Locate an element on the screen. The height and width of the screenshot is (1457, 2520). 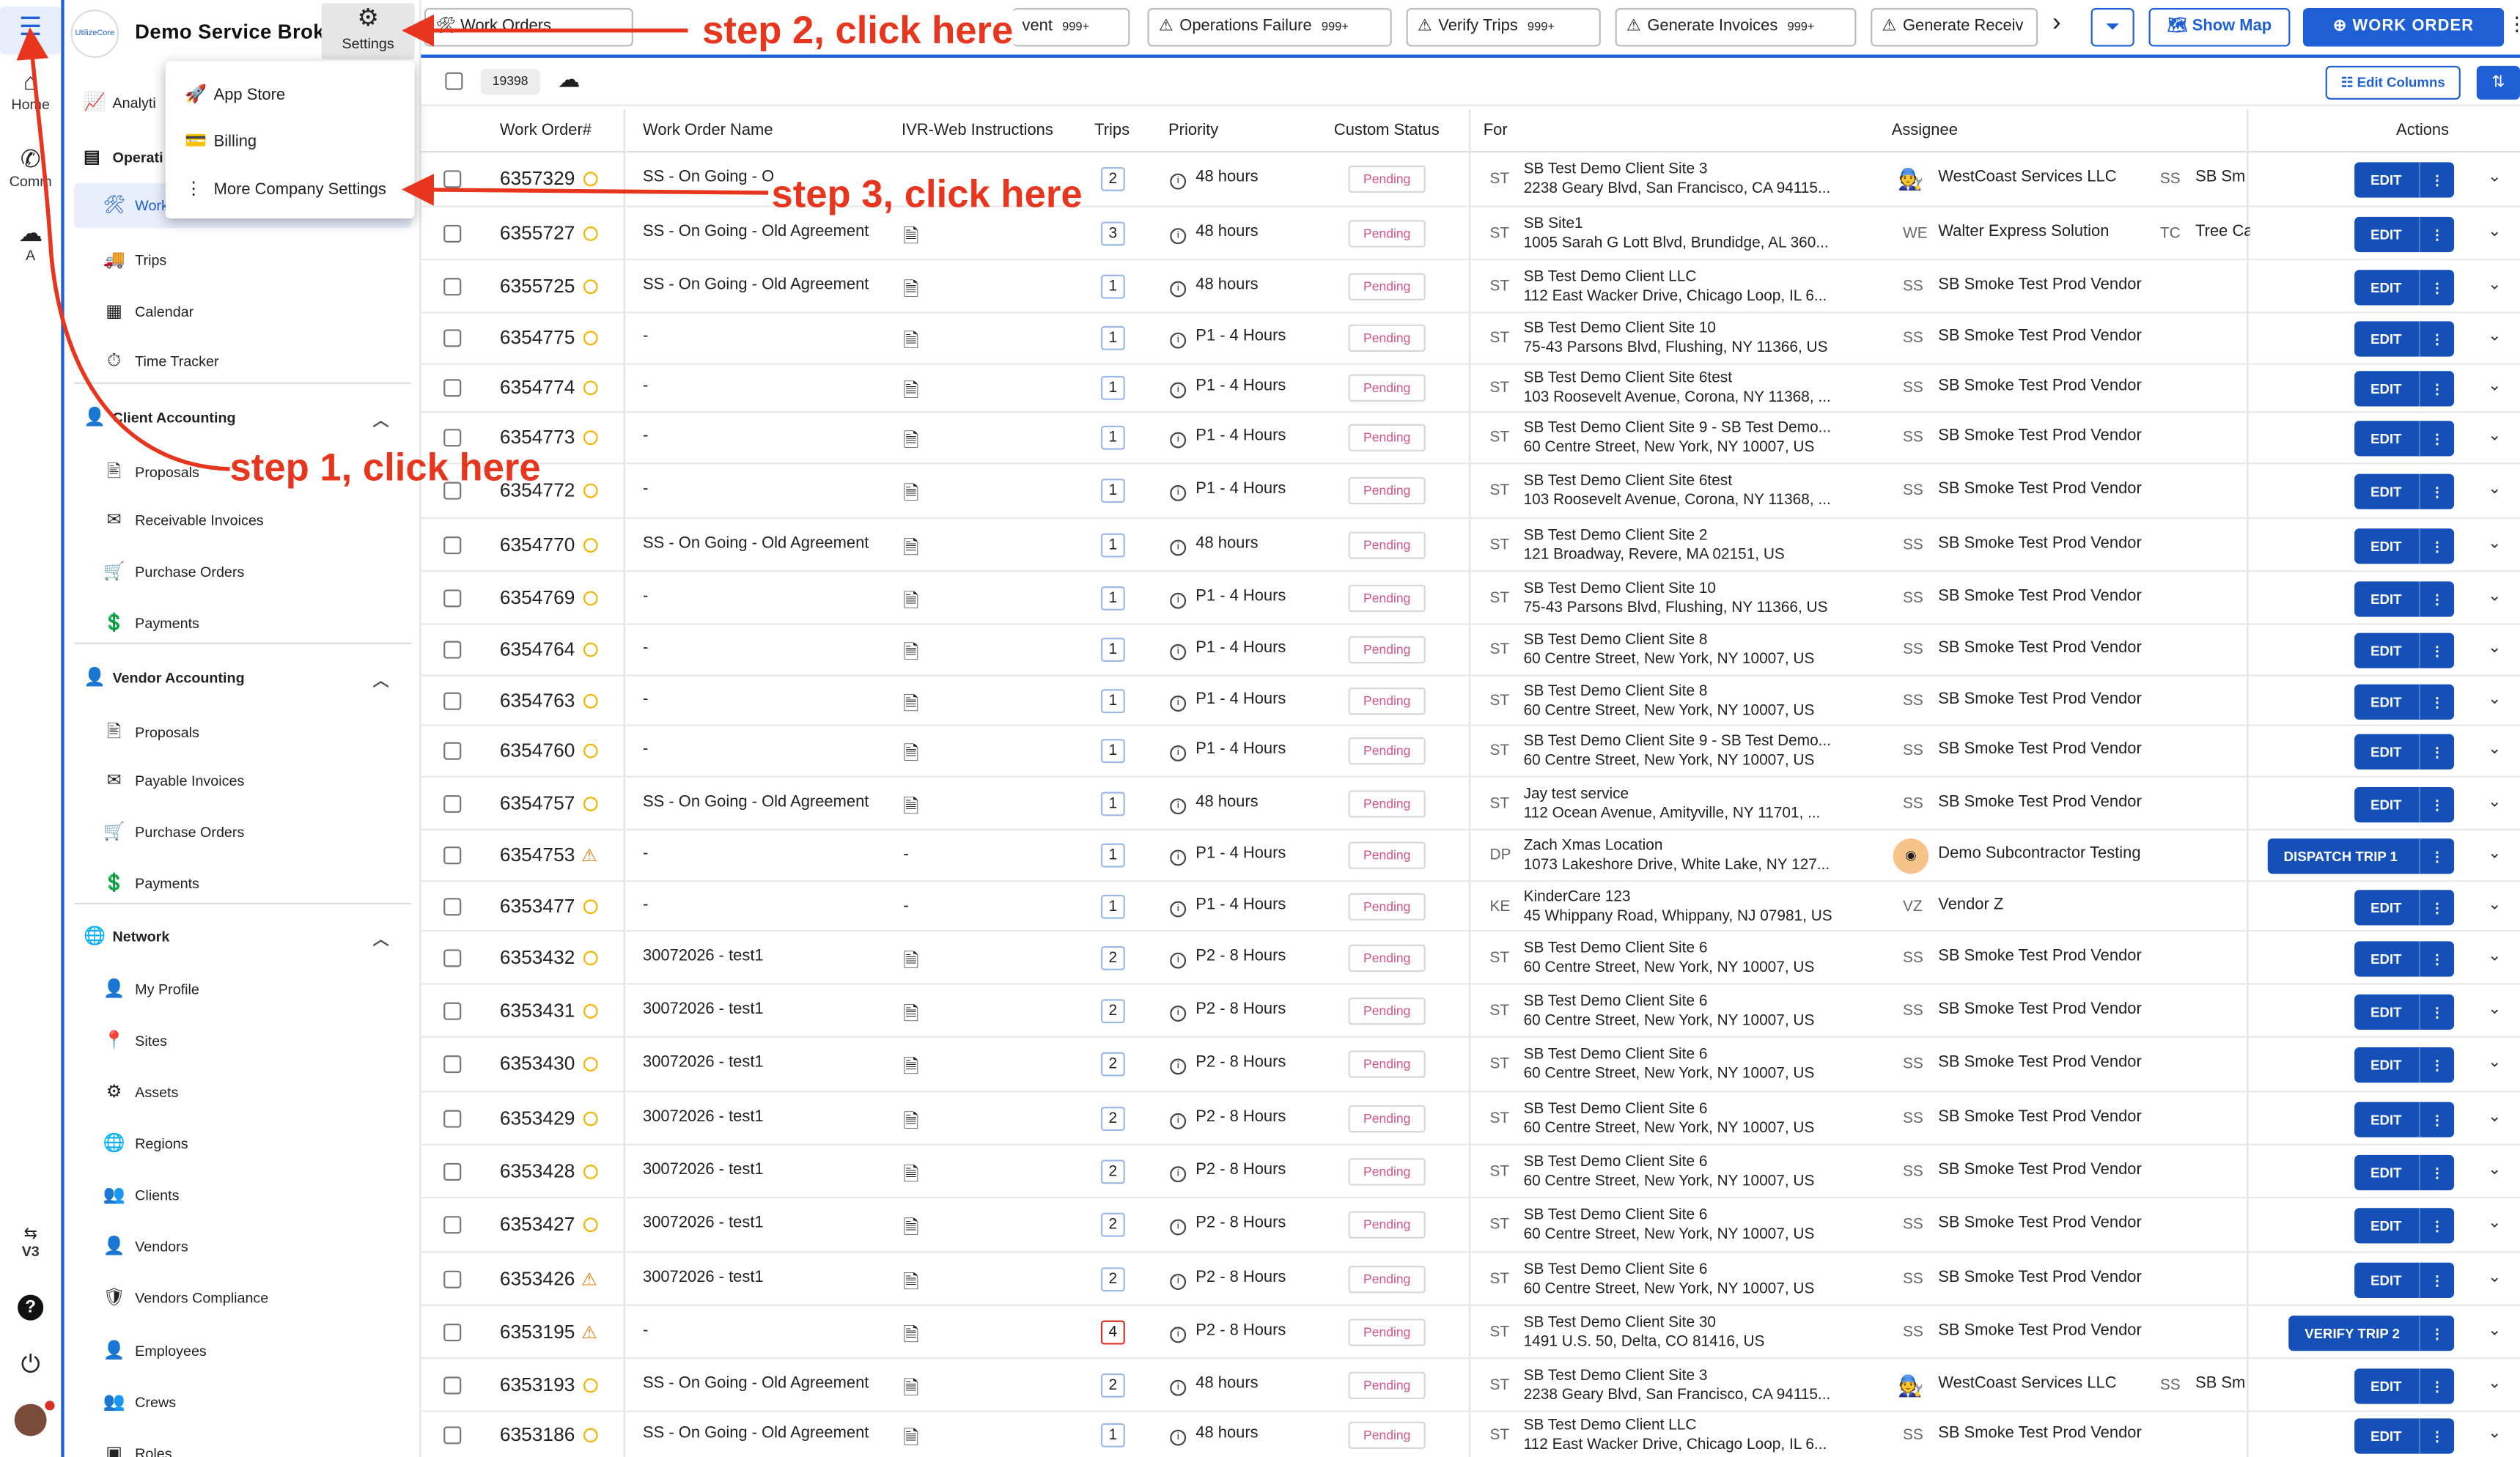
assignee-name: WestCoast Services LLC is located at coordinates (2027, 177).